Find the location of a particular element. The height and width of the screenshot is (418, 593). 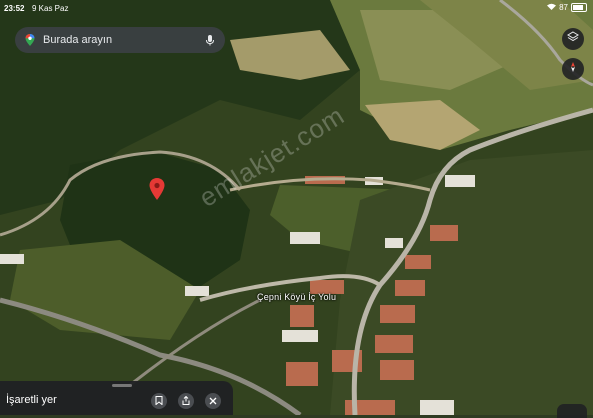

share-icon is located at coordinates (186, 401).